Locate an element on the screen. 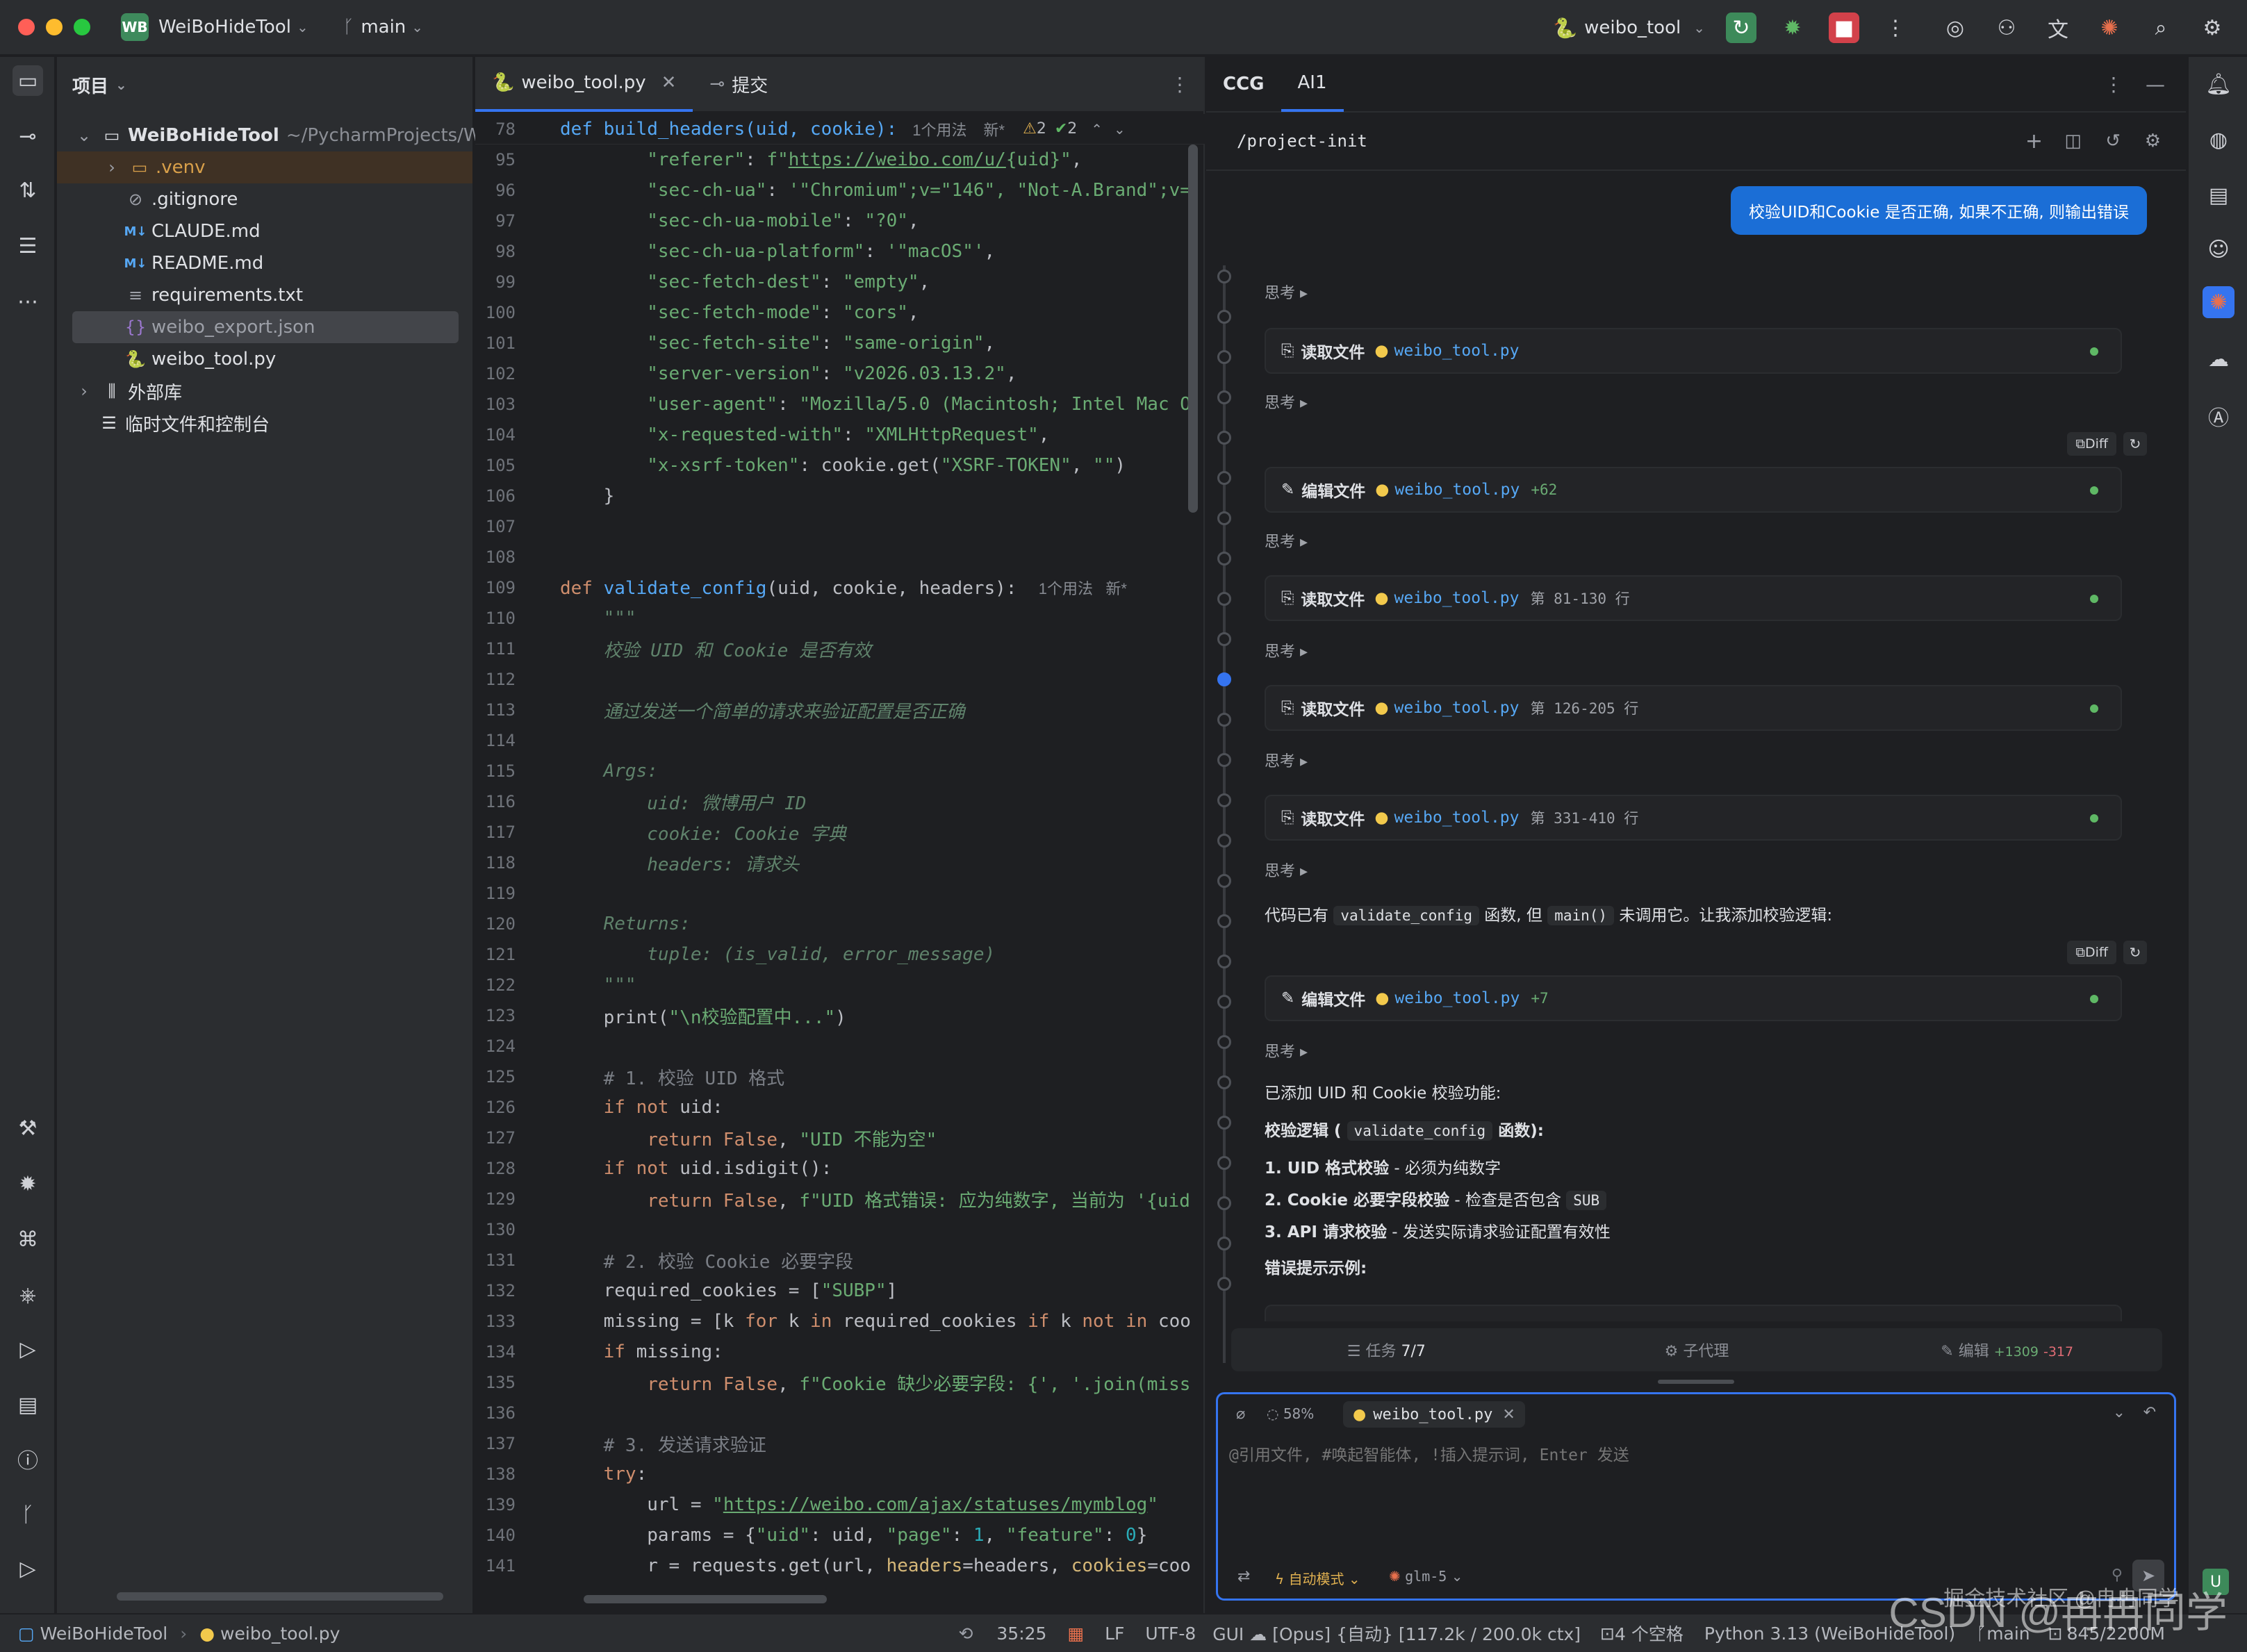  stop-button: ■ is located at coordinates (1844, 28).